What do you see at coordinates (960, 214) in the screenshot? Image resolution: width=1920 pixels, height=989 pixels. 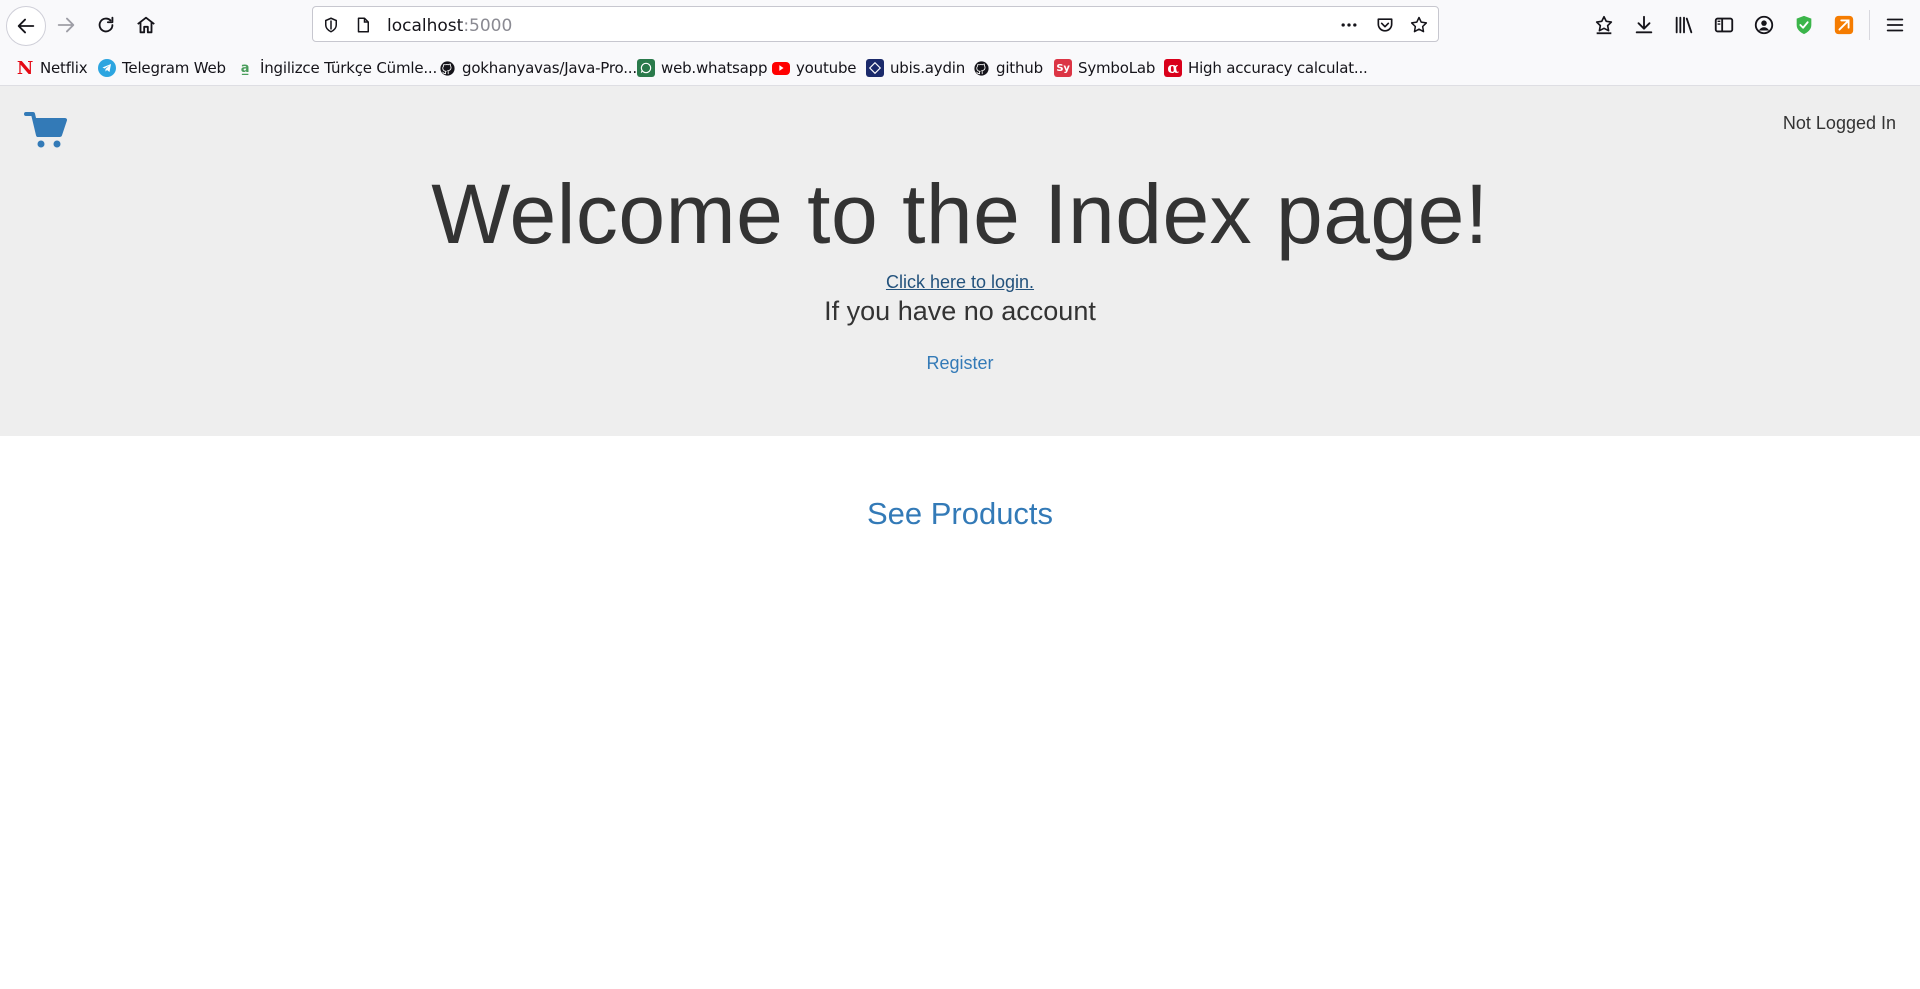 I see `page-title: Welcome to the Index page!` at bounding box center [960, 214].